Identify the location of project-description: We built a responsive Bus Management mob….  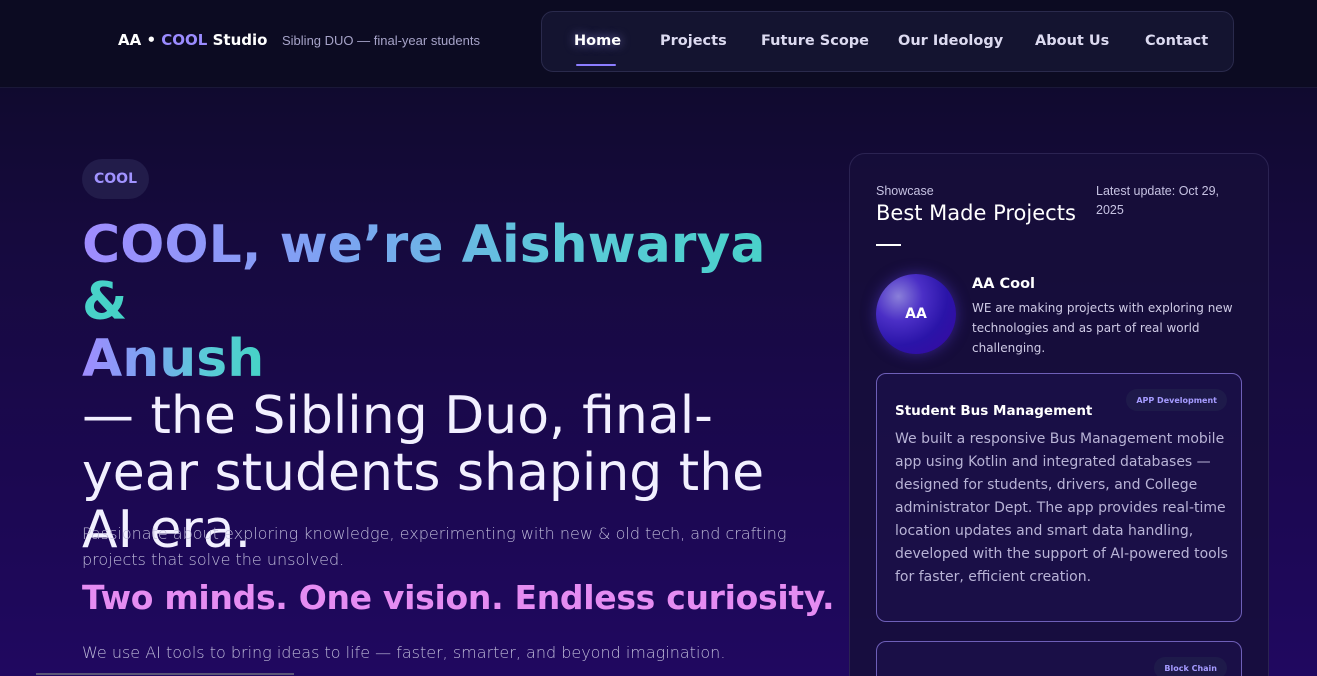
(1061, 508).